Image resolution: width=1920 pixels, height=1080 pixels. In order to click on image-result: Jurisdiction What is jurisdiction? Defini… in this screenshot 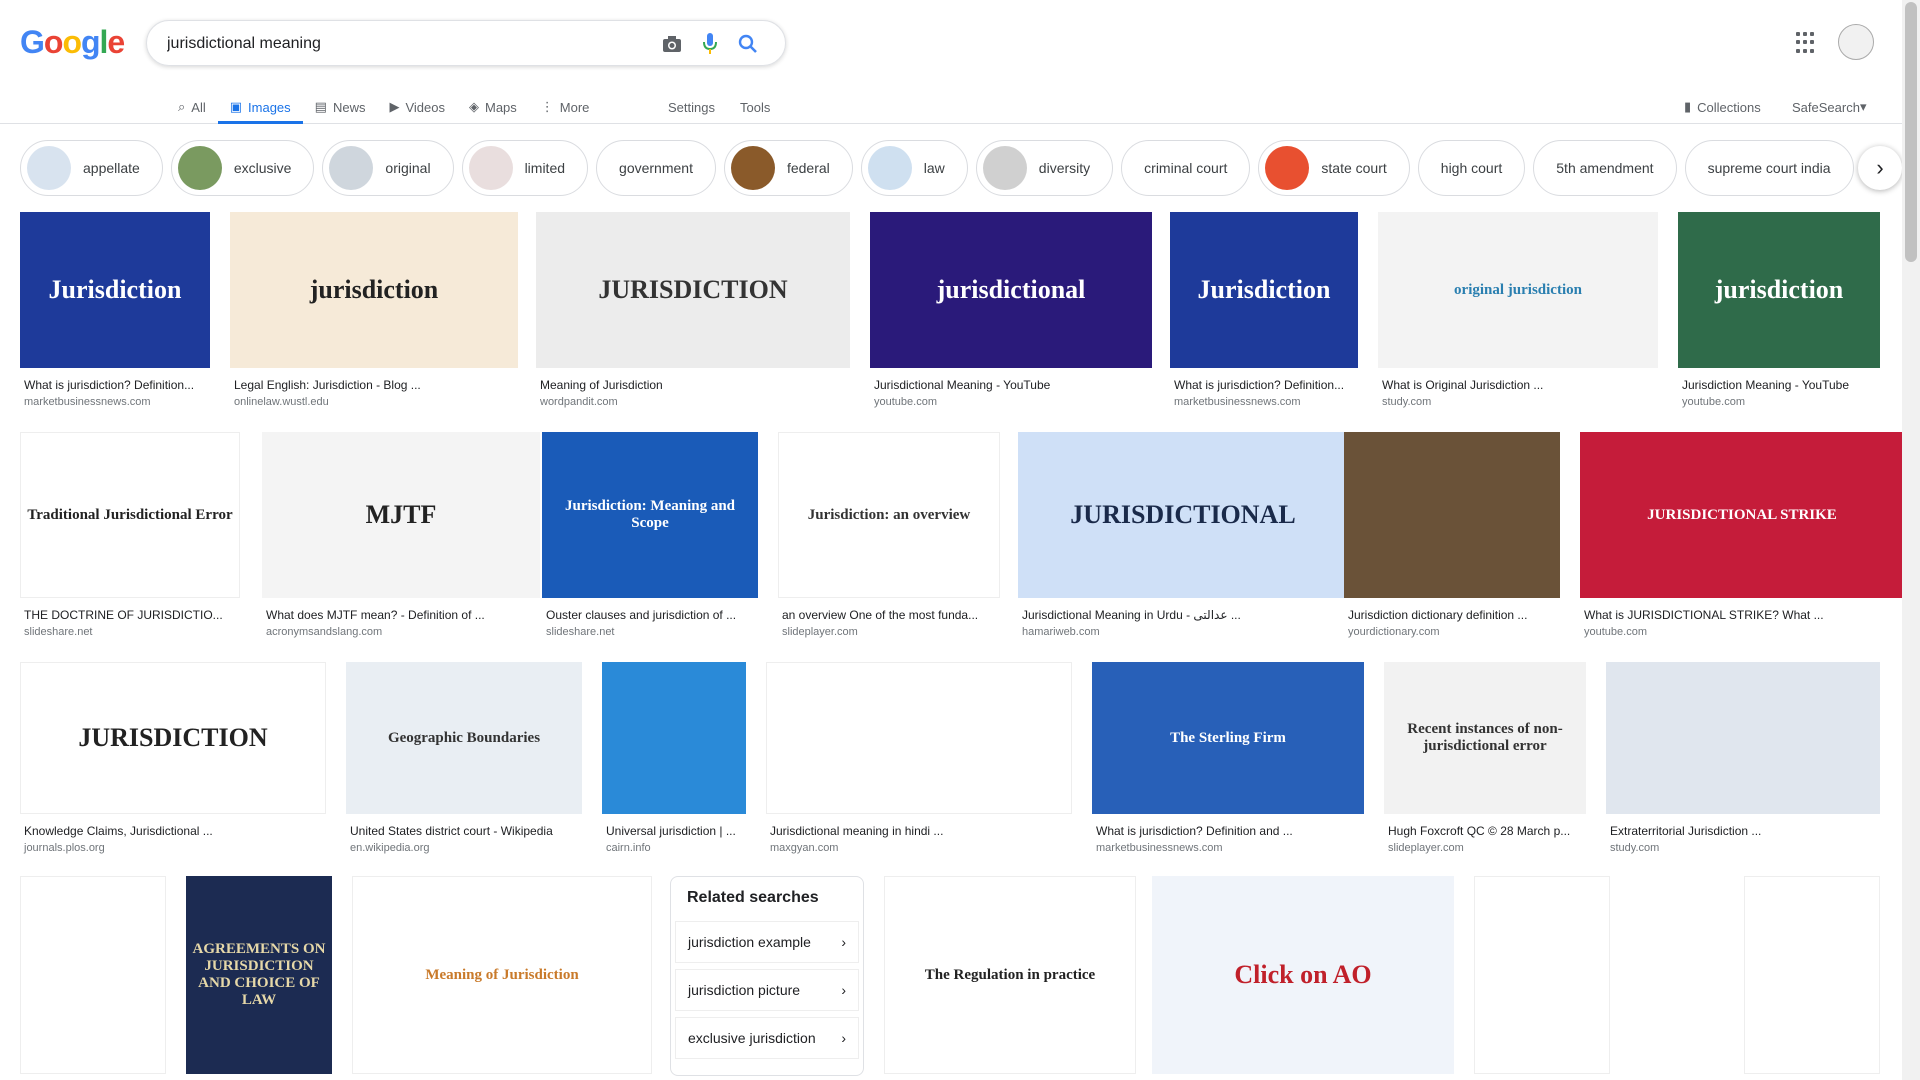, I will do `click(1264, 310)`.